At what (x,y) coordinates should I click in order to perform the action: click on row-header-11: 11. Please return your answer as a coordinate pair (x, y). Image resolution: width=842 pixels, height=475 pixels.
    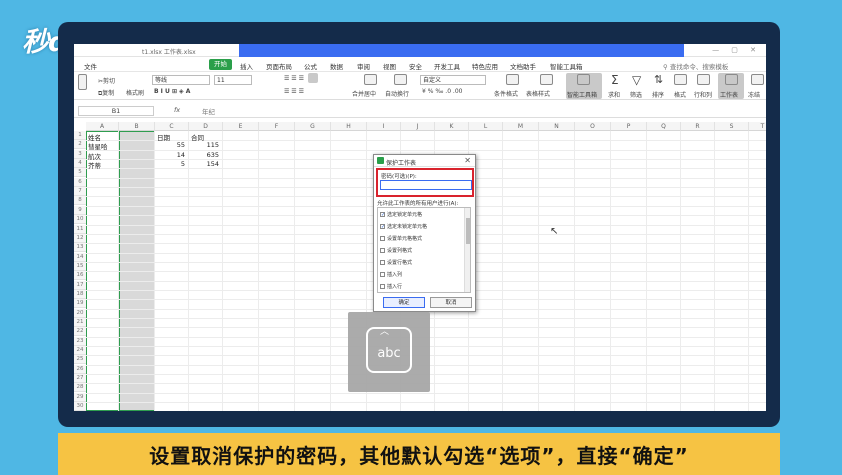
    Looking at the image, I should click on (80, 229).